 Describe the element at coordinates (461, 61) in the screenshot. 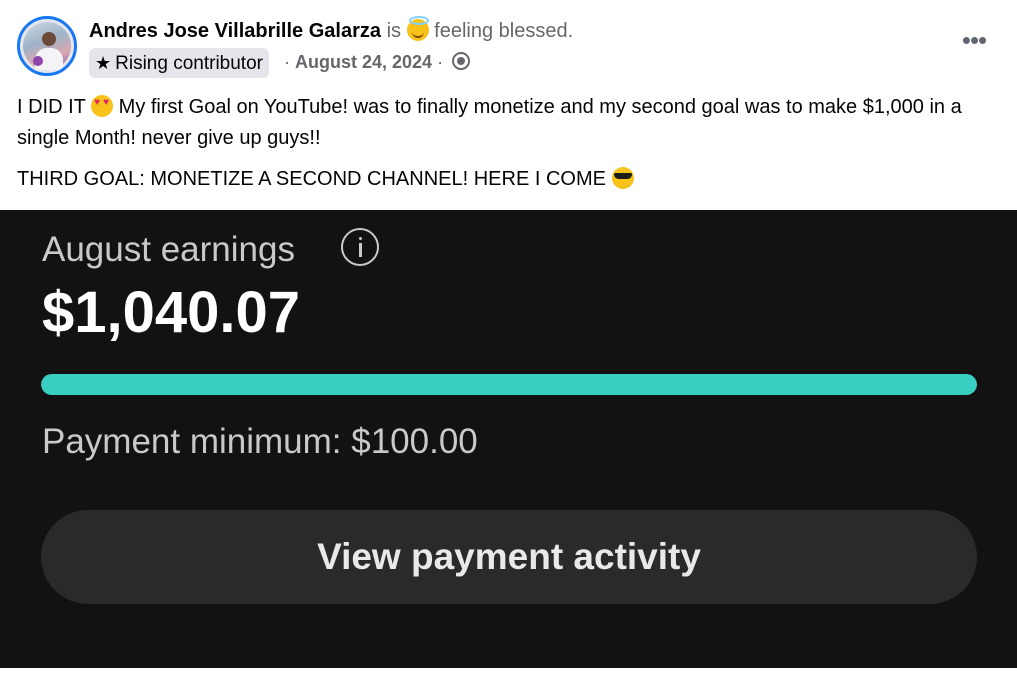

I see `globe-icon` at that location.